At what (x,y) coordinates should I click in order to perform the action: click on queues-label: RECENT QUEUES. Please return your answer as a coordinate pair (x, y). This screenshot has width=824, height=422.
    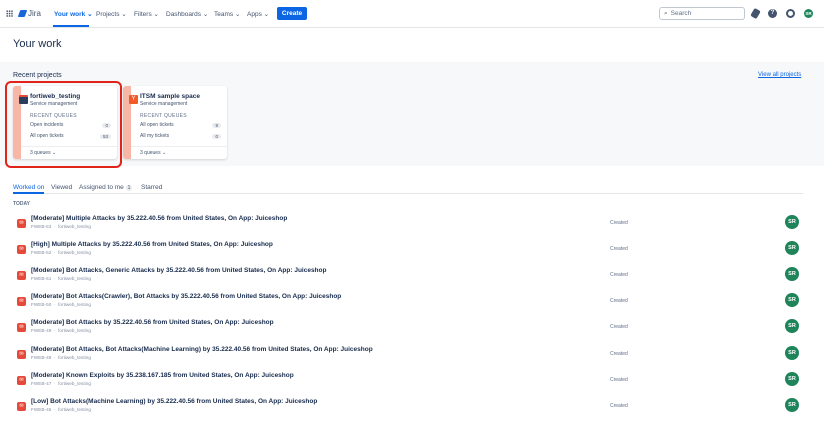
    Looking at the image, I should click on (163, 116).